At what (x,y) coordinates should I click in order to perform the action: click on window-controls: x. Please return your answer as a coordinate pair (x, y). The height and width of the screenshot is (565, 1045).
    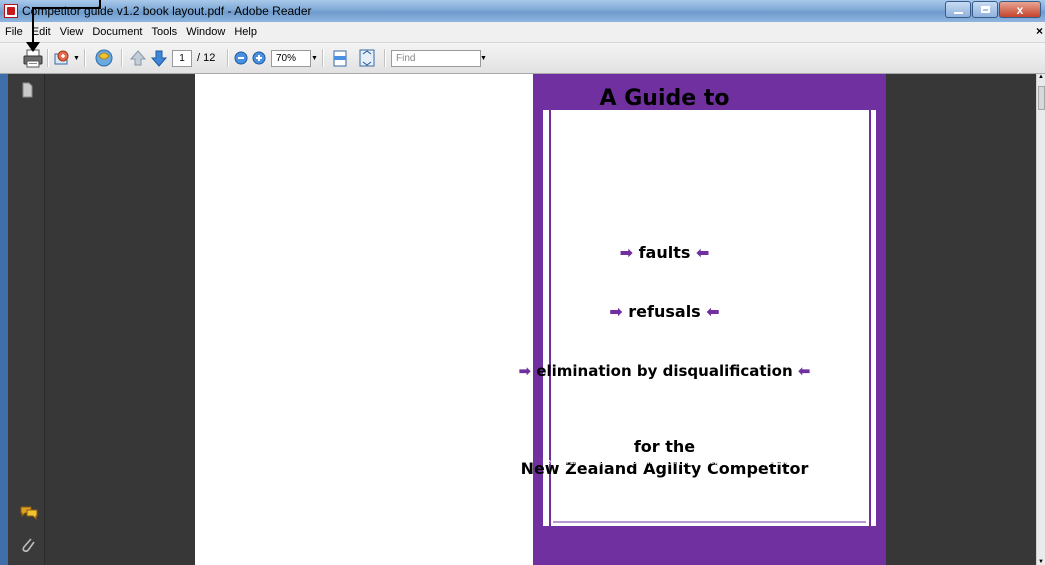
    Looking at the image, I should click on (992, 9).